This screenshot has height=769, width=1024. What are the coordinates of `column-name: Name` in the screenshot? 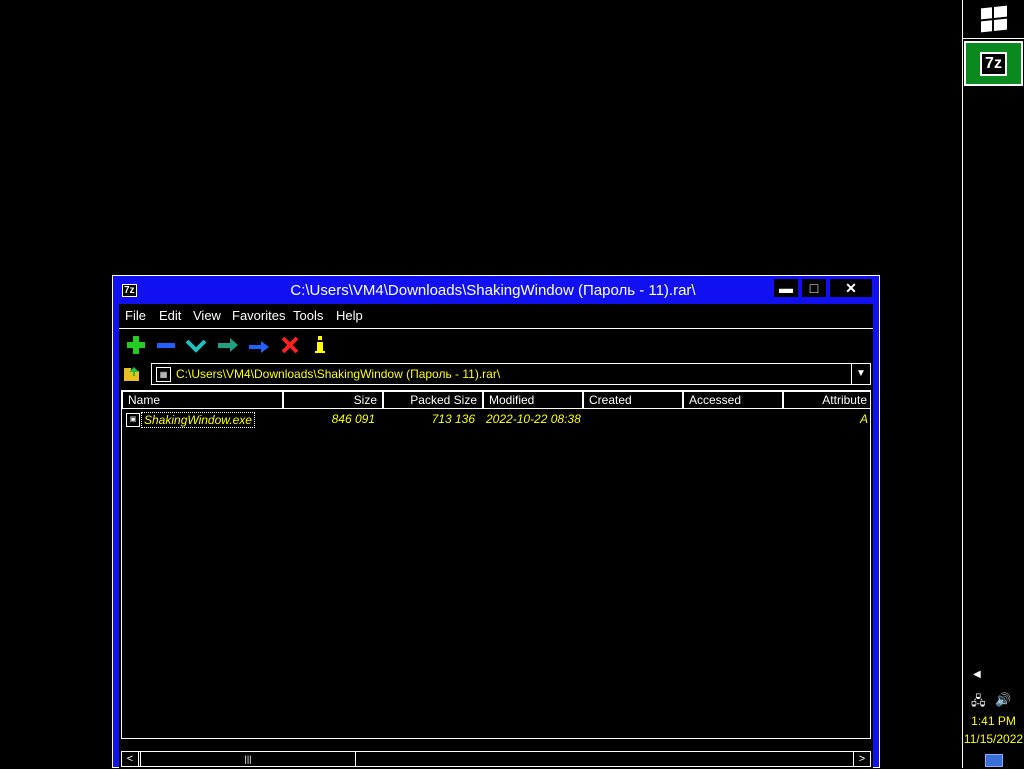 It's located at (202, 400).